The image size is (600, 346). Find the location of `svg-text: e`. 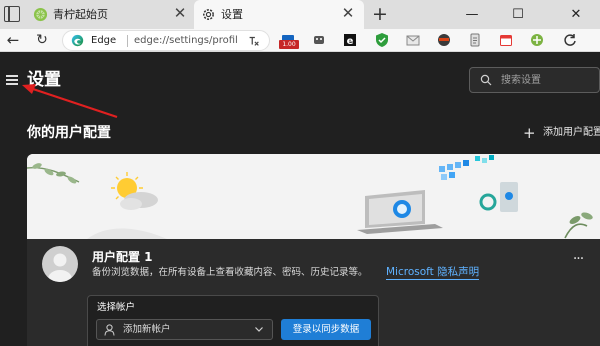

svg-text: e is located at coordinates (350, 41).